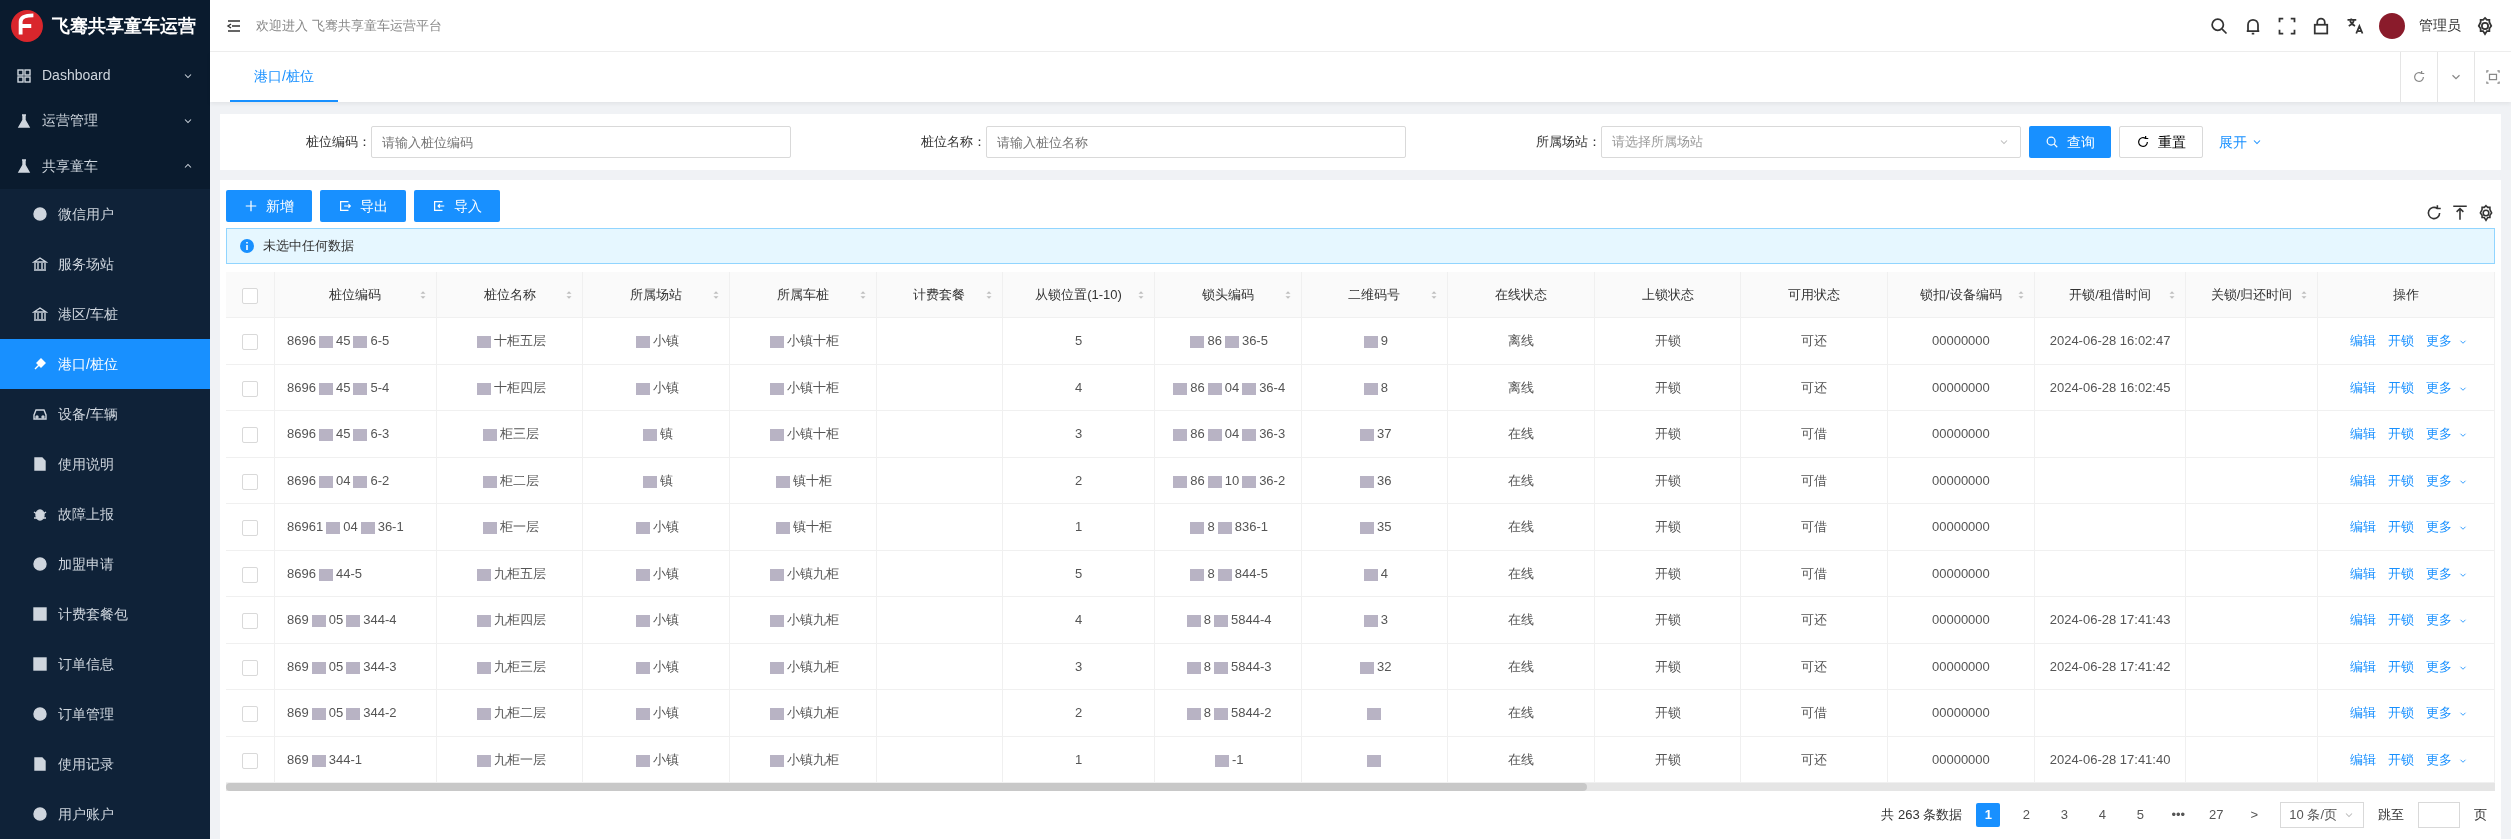 The image size is (2511, 839). What do you see at coordinates (2254, 815) in the screenshot?
I see `next-page-link: >` at bounding box center [2254, 815].